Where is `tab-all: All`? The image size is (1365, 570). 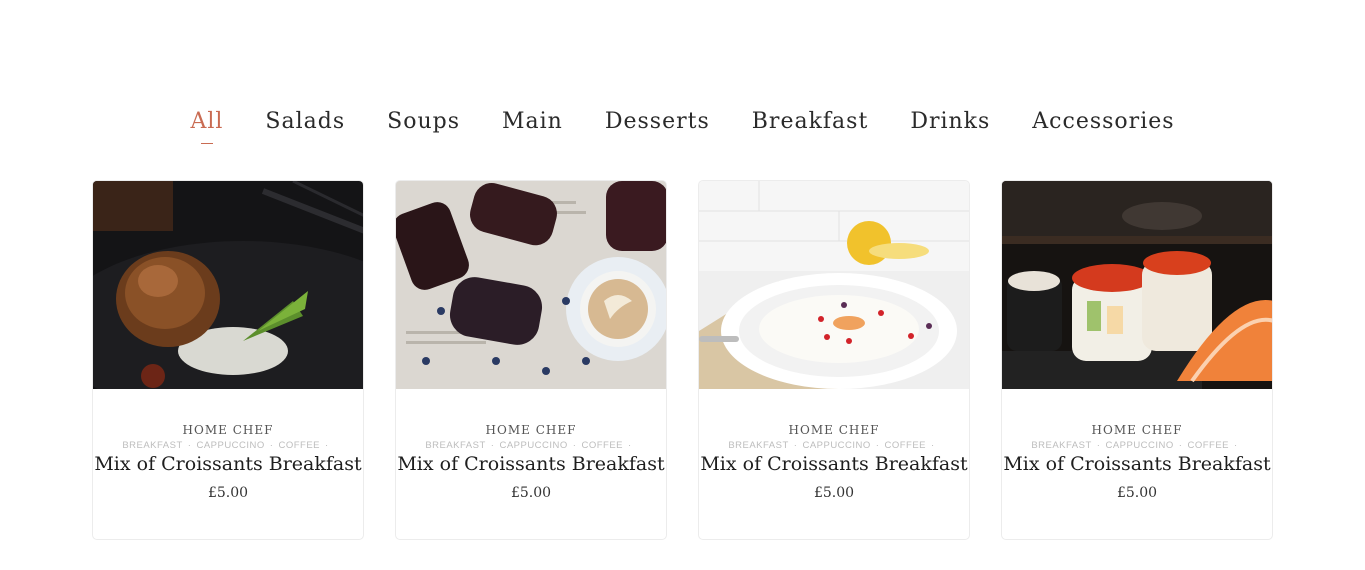 tab-all: All is located at coordinates (206, 122).